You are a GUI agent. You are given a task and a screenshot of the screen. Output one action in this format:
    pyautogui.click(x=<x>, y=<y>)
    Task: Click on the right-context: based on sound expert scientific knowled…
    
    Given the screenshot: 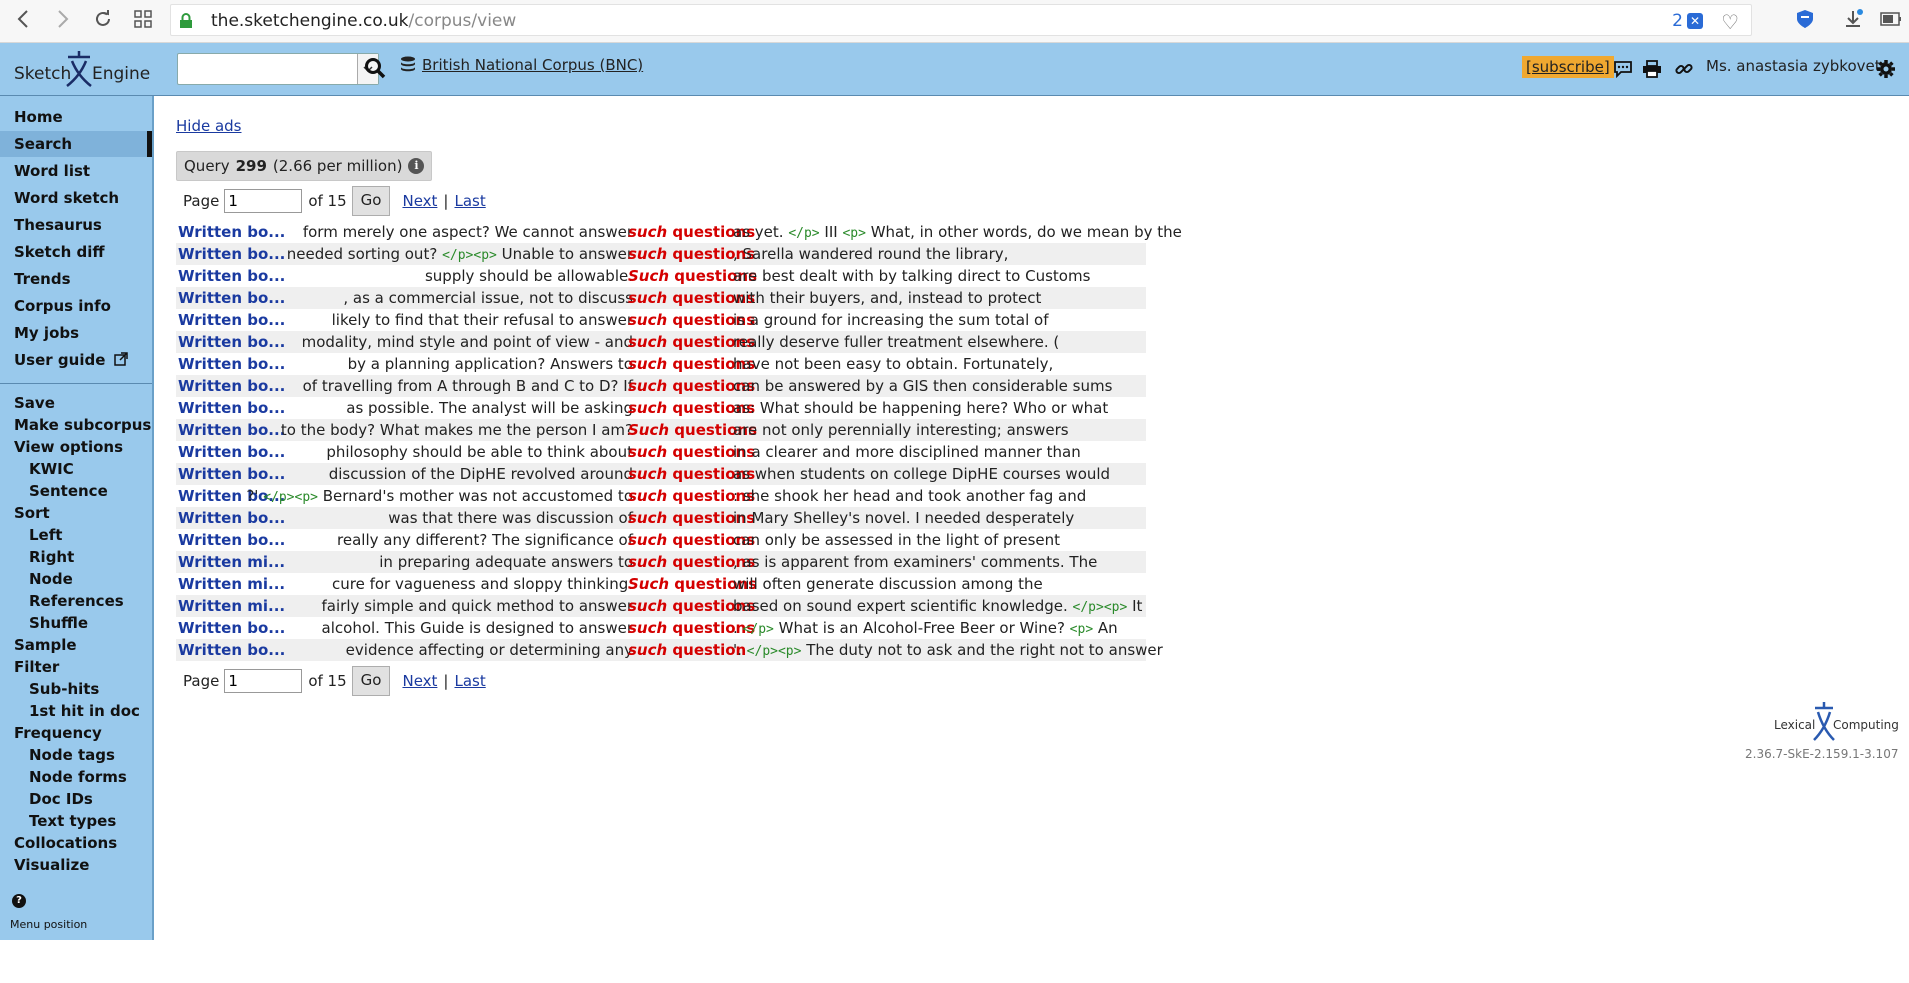 What is the action you would take?
    pyautogui.click(x=938, y=606)
    